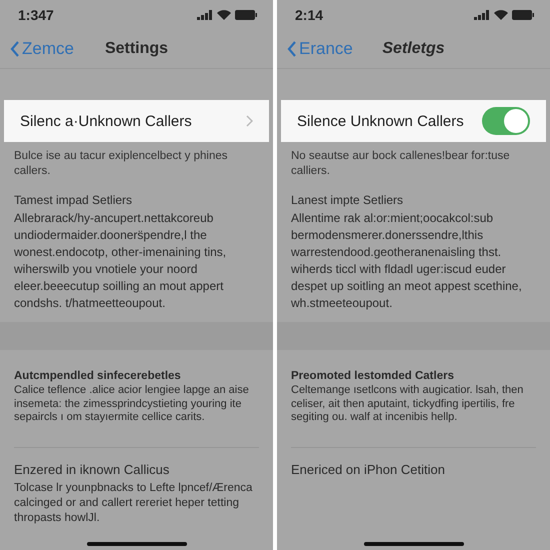 This screenshot has height=550, width=550. Describe the element at coordinates (368, 469) in the screenshot. I see `section-title: Enericed on iPhon Cetition` at that location.